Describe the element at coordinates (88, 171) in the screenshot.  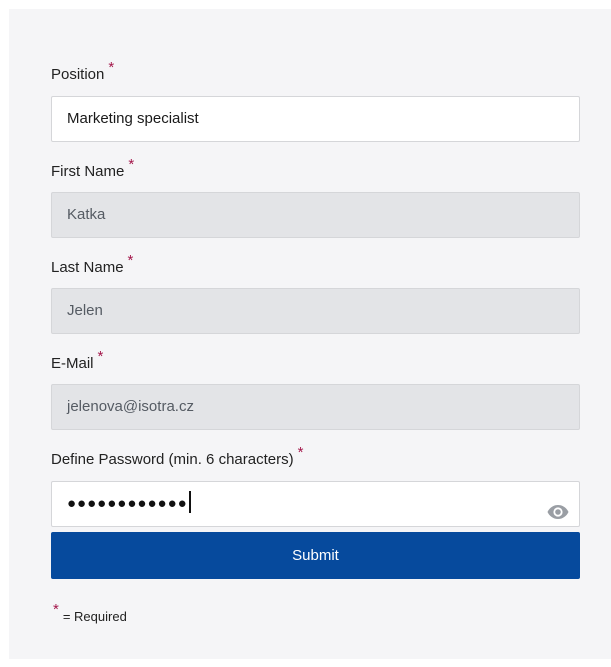
I see `first-name-label-text: First Name` at that location.